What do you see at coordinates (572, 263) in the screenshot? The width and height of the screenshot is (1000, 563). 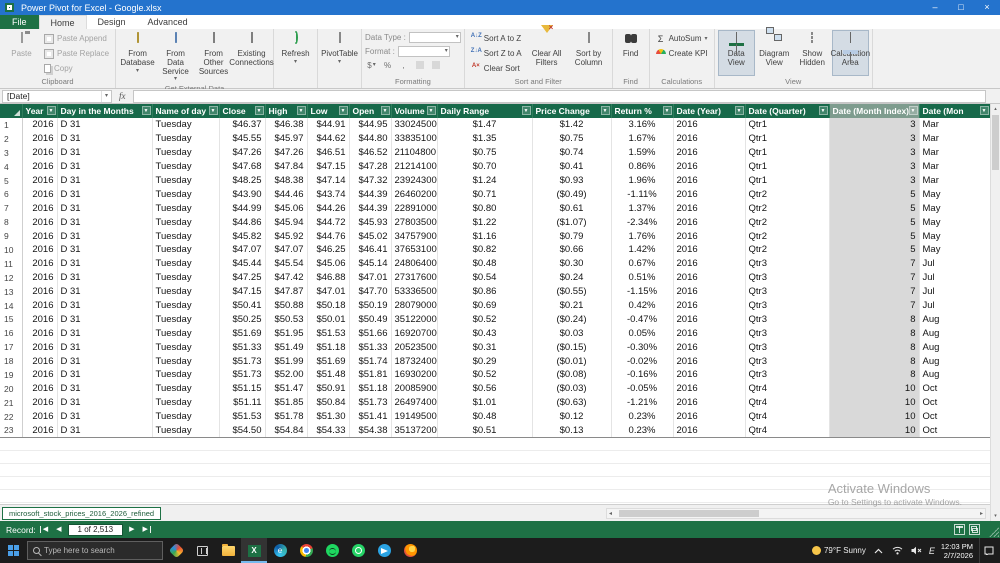 I see `cell-price-change: $0.30` at bounding box center [572, 263].